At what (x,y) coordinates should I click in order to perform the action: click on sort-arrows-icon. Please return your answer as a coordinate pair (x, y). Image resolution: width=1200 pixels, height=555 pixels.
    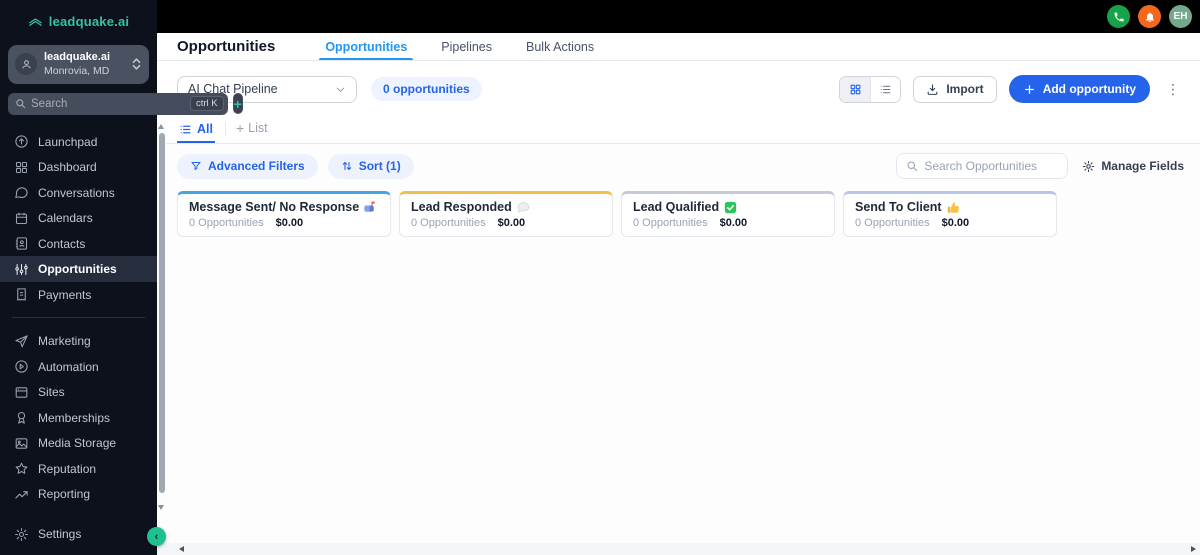
    Looking at the image, I should click on (347, 166).